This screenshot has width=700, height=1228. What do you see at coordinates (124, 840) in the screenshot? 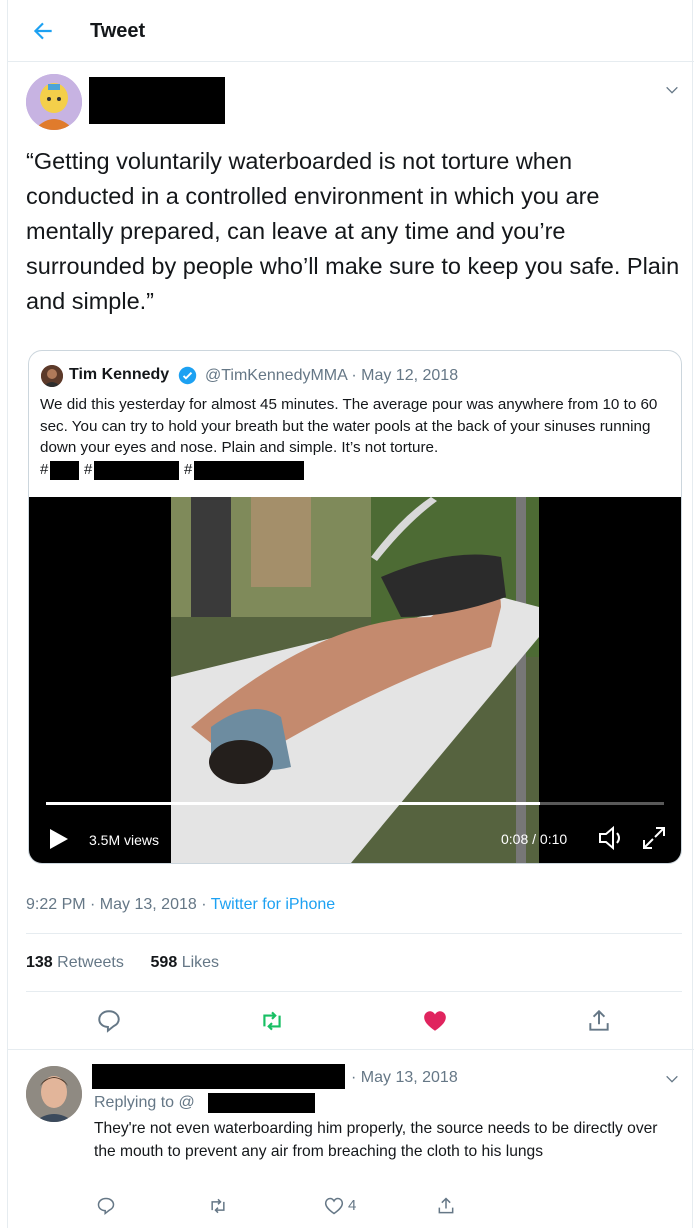
I see `video-views: 3.5M views` at bounding box center [124, 840].